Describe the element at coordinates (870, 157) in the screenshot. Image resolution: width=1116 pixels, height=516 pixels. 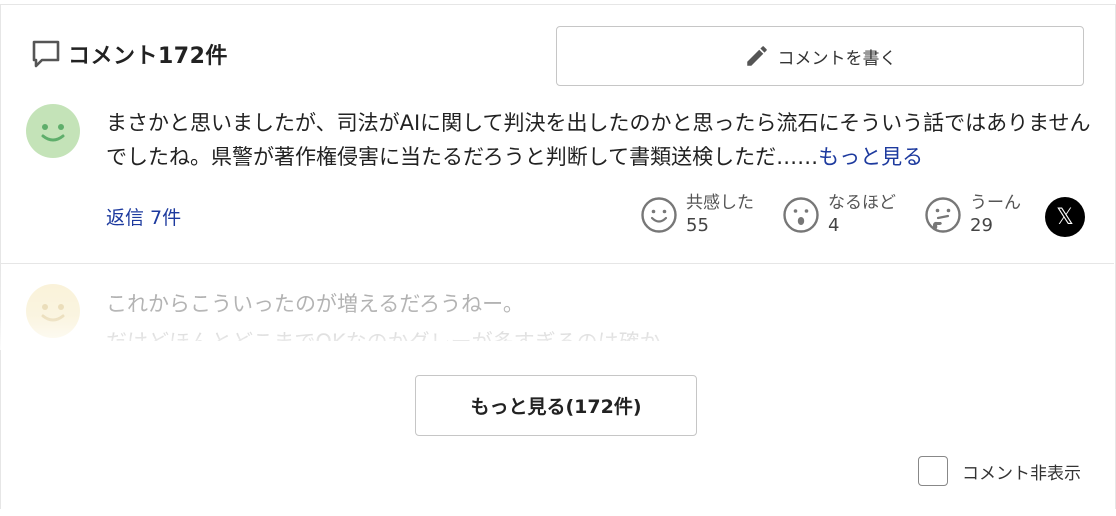
I see `read-more-link: もっと見る` at that location.